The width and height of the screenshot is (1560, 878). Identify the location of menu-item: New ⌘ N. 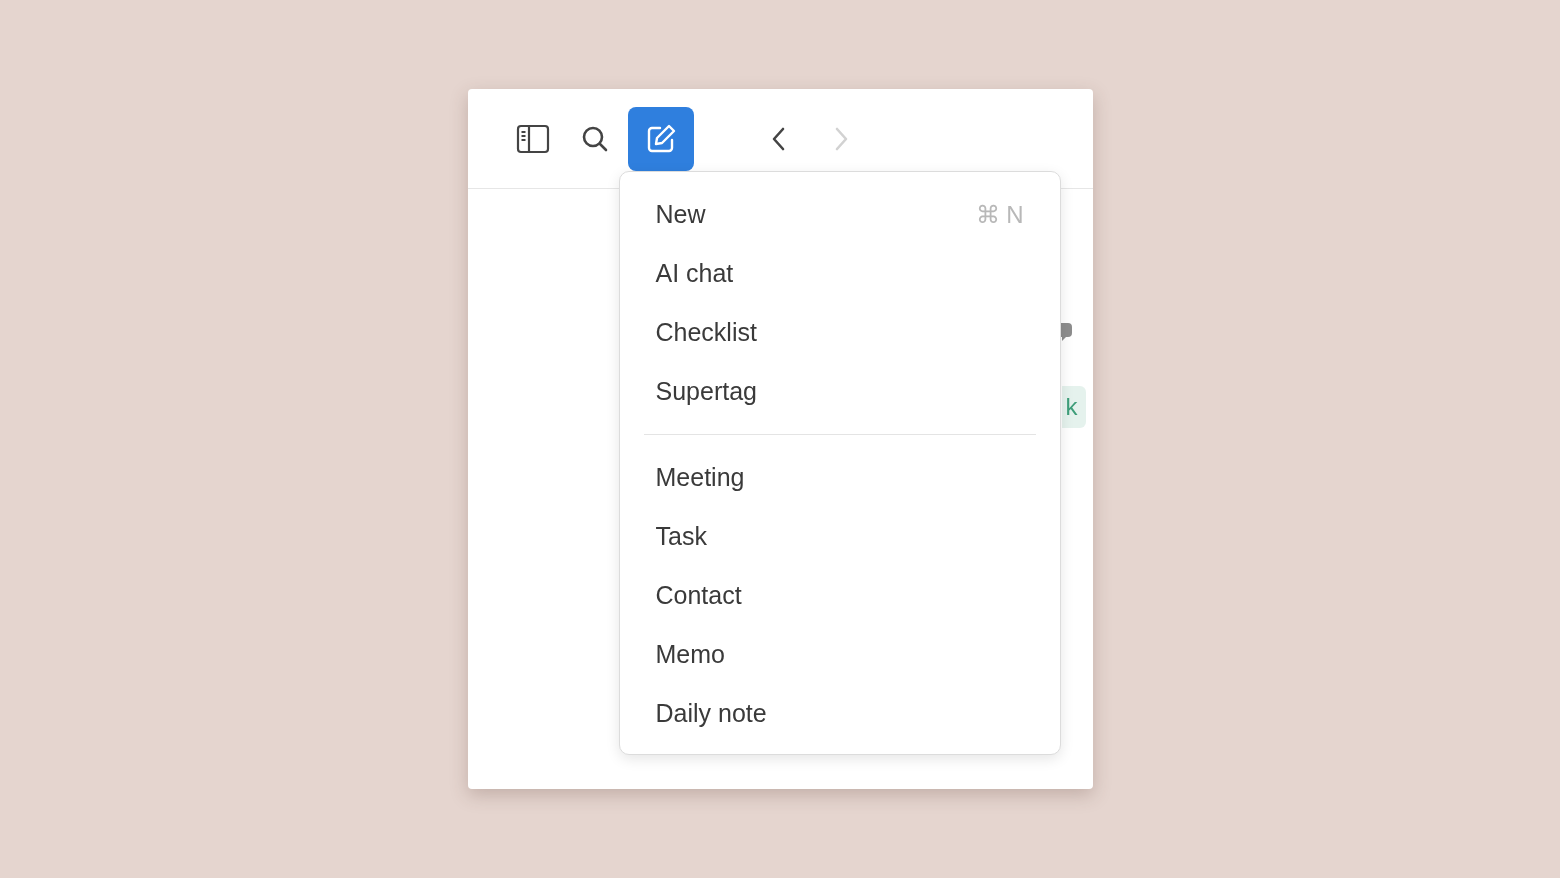
(839, 214).